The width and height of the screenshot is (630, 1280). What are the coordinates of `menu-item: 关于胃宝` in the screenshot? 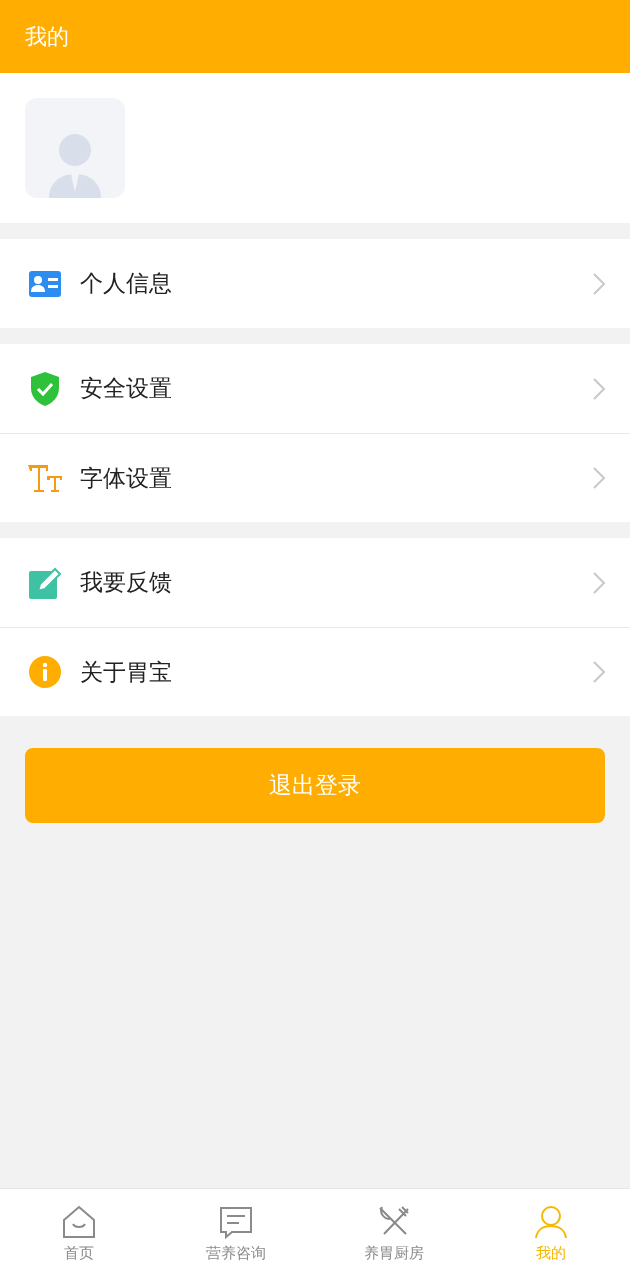 It's located at (315, 671).